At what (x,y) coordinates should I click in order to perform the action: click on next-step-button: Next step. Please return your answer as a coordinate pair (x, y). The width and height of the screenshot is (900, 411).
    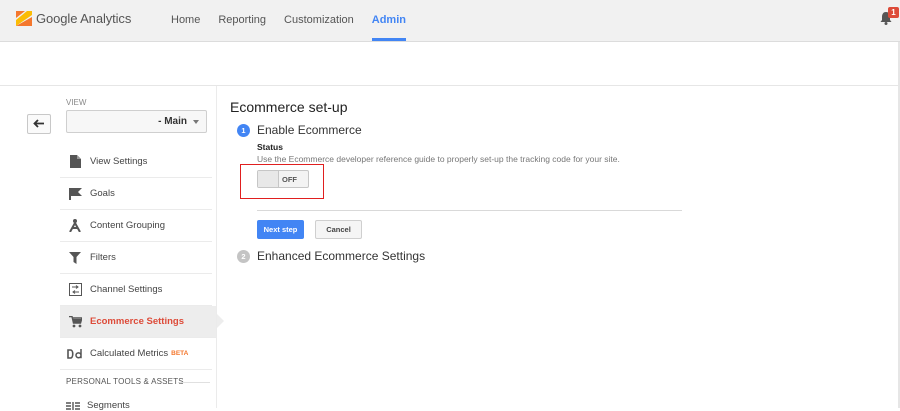
    Looking at the image, I should click on (280, 229).